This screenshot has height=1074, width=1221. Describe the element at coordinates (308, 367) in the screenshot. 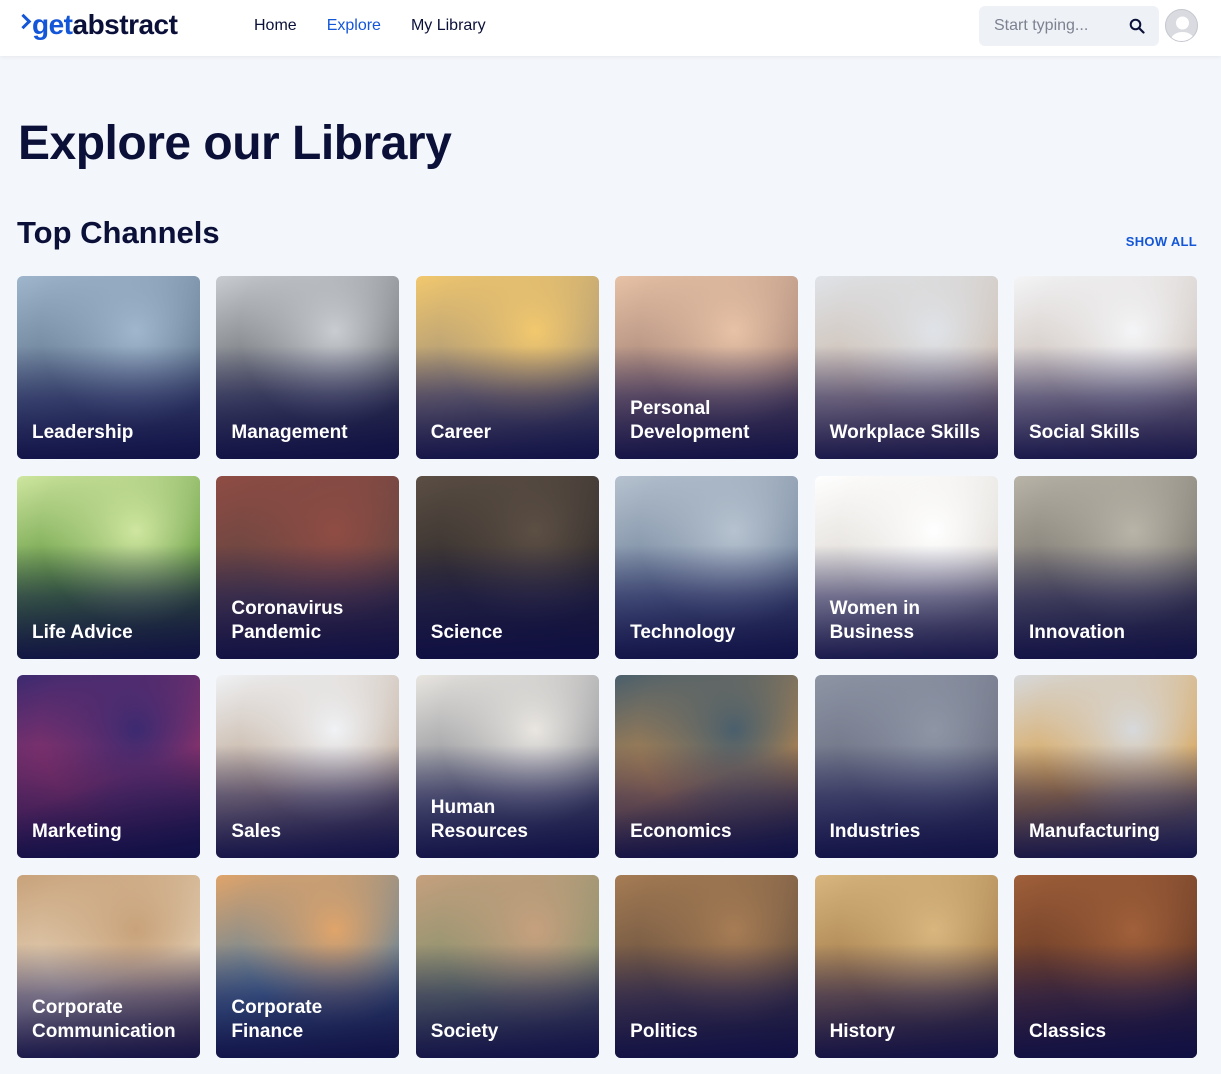

I see `channel-tile: Management` at that location.